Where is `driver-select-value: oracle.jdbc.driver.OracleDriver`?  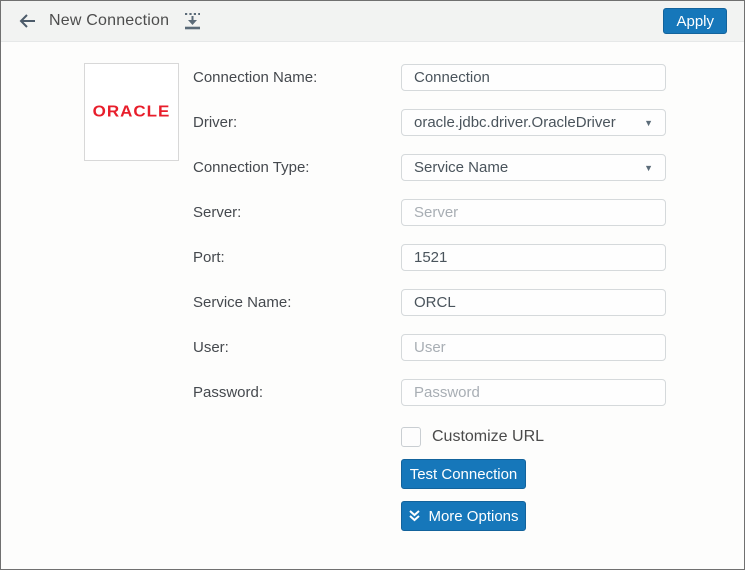
driver-select-value: oracle.jdbc.driver.OracleDriver is located at coordinates (515, 122).